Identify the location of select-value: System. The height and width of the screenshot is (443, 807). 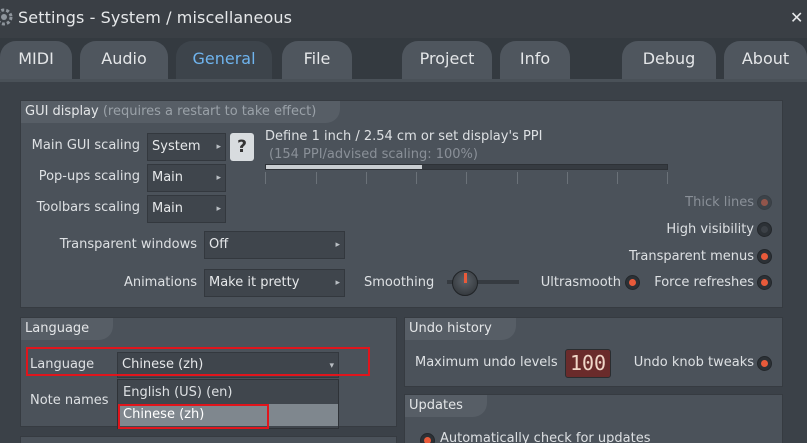
(176, 146).